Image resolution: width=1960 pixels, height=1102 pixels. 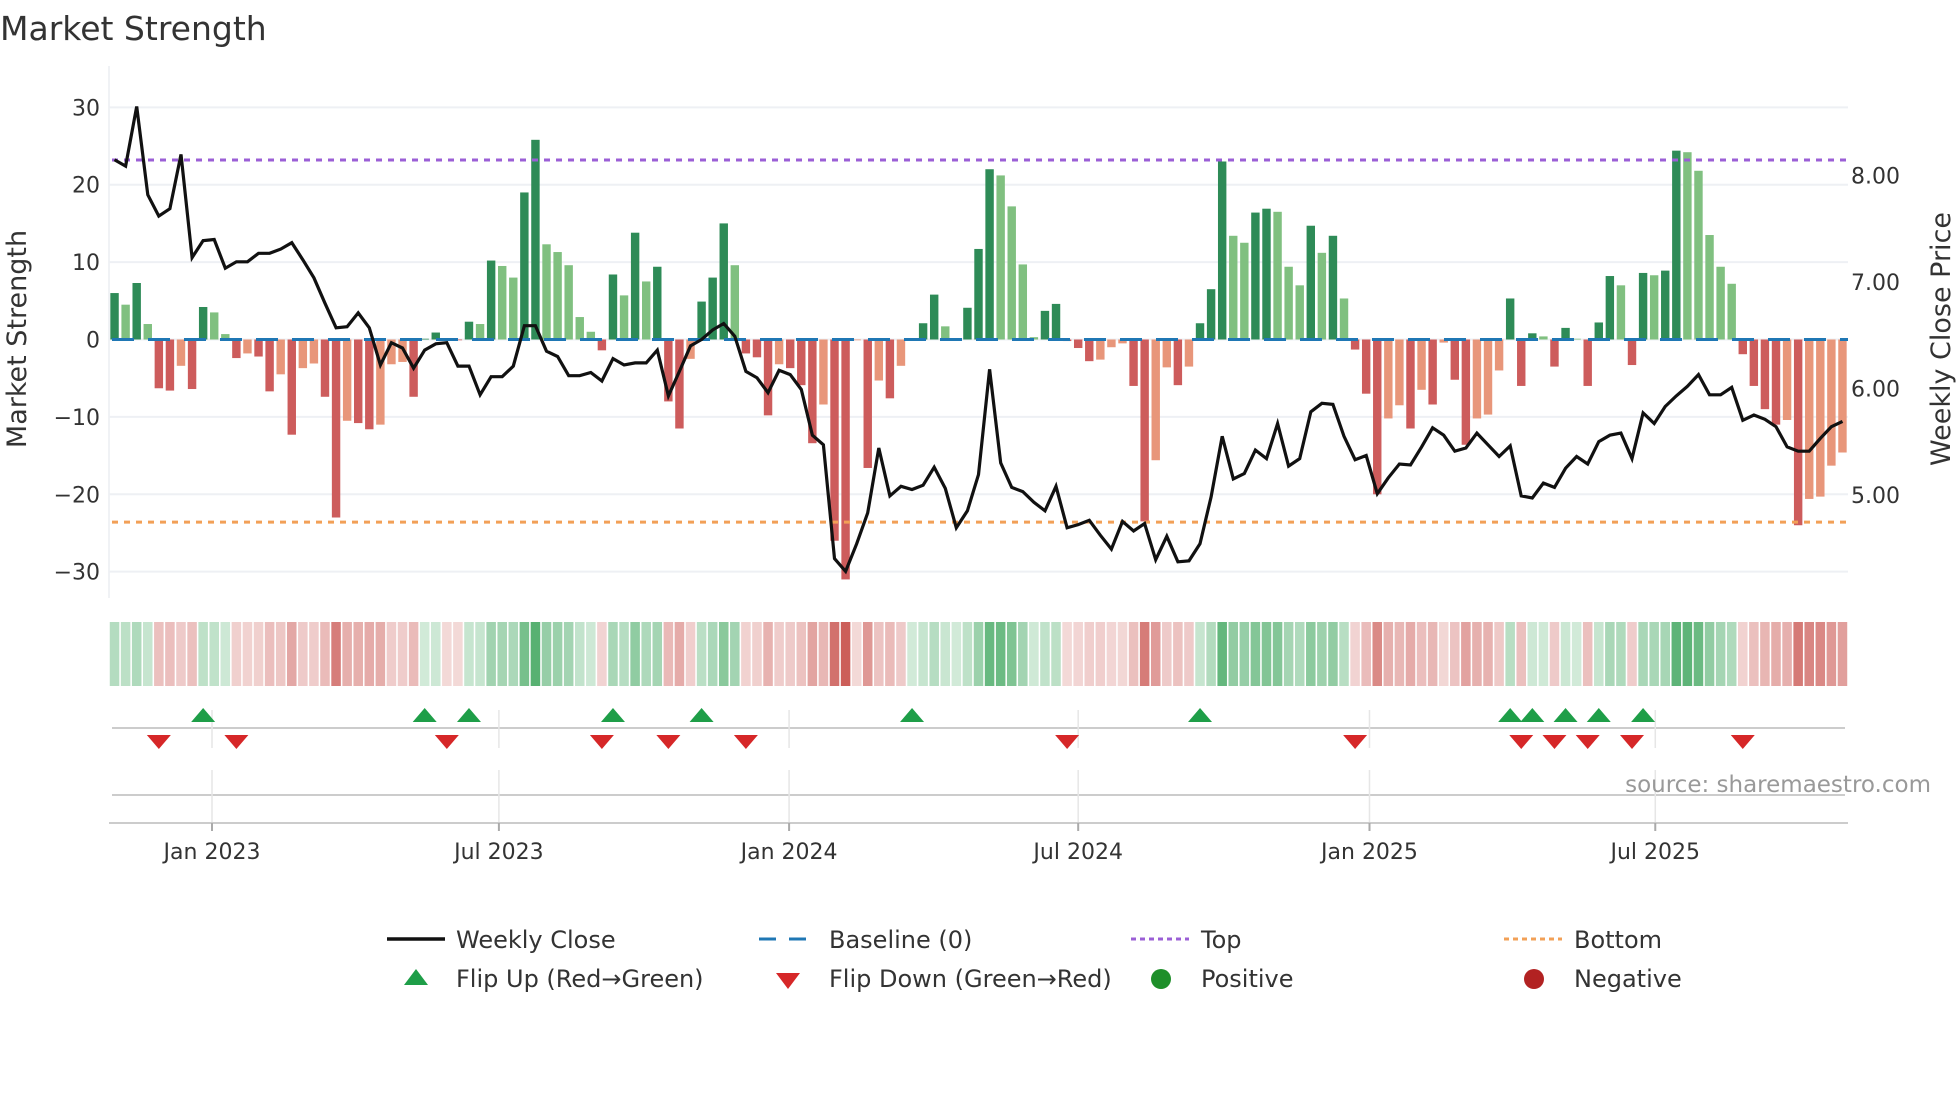 I want to click on red-dot-icon, so click(x=1534, y=979).